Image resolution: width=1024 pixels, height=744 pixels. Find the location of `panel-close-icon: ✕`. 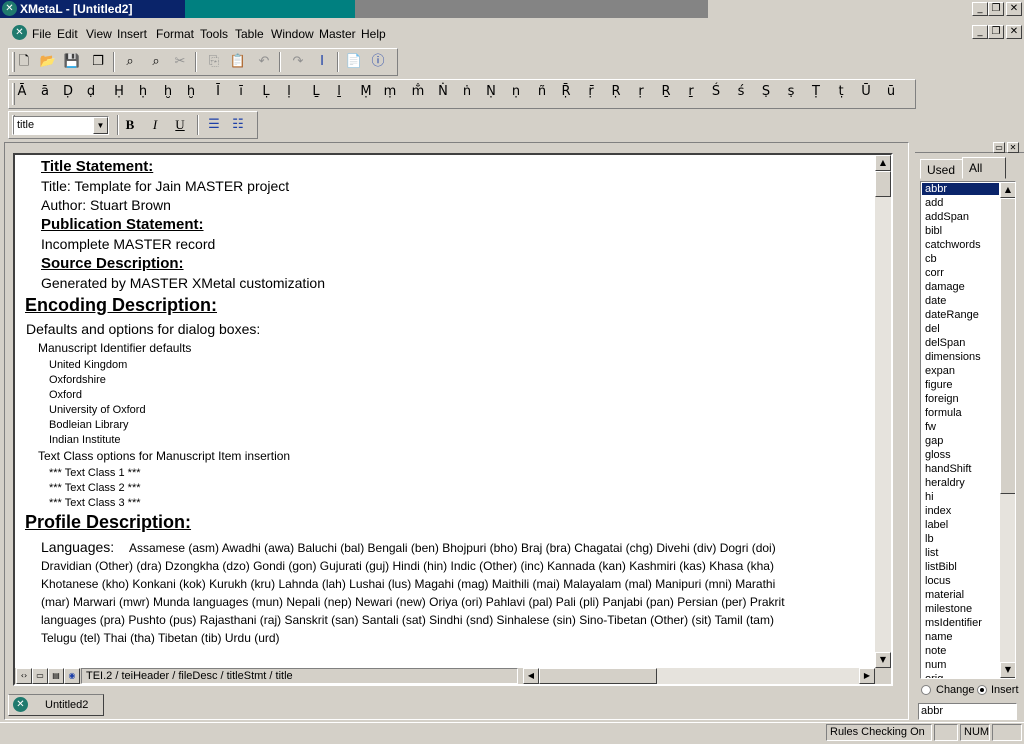

panel-close-icon: ✕ is located at coordinates (1013, 147).